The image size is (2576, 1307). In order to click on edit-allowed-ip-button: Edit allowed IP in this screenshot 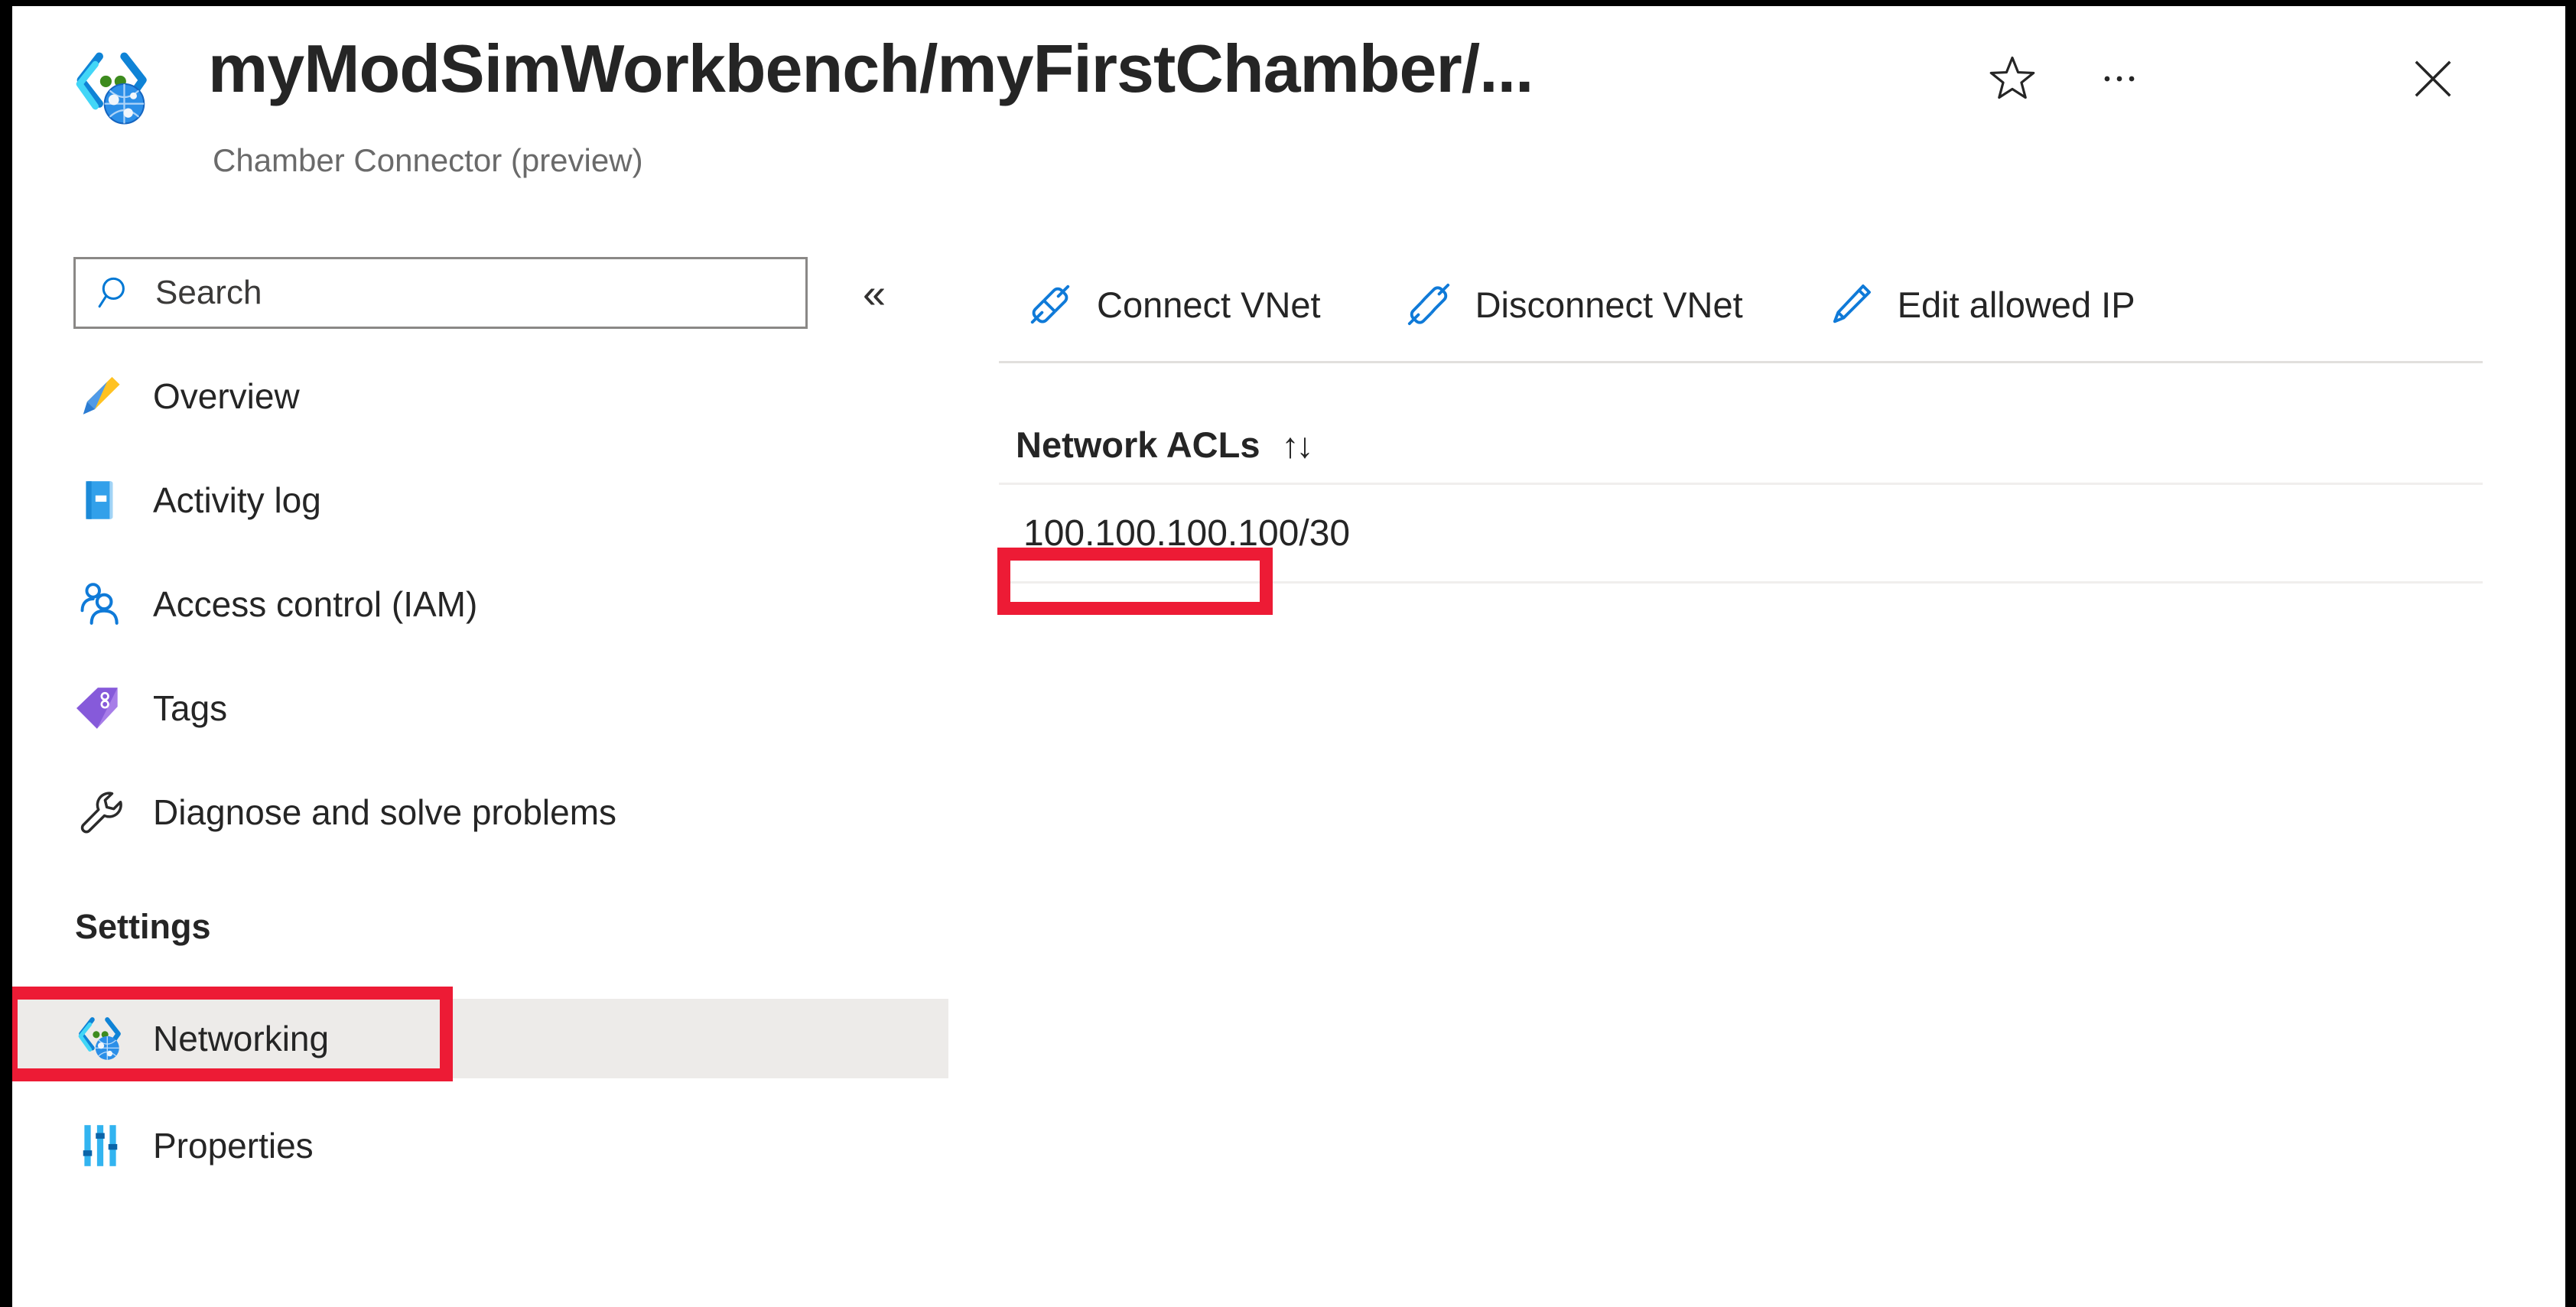, I will do `click(1981, 304)`.